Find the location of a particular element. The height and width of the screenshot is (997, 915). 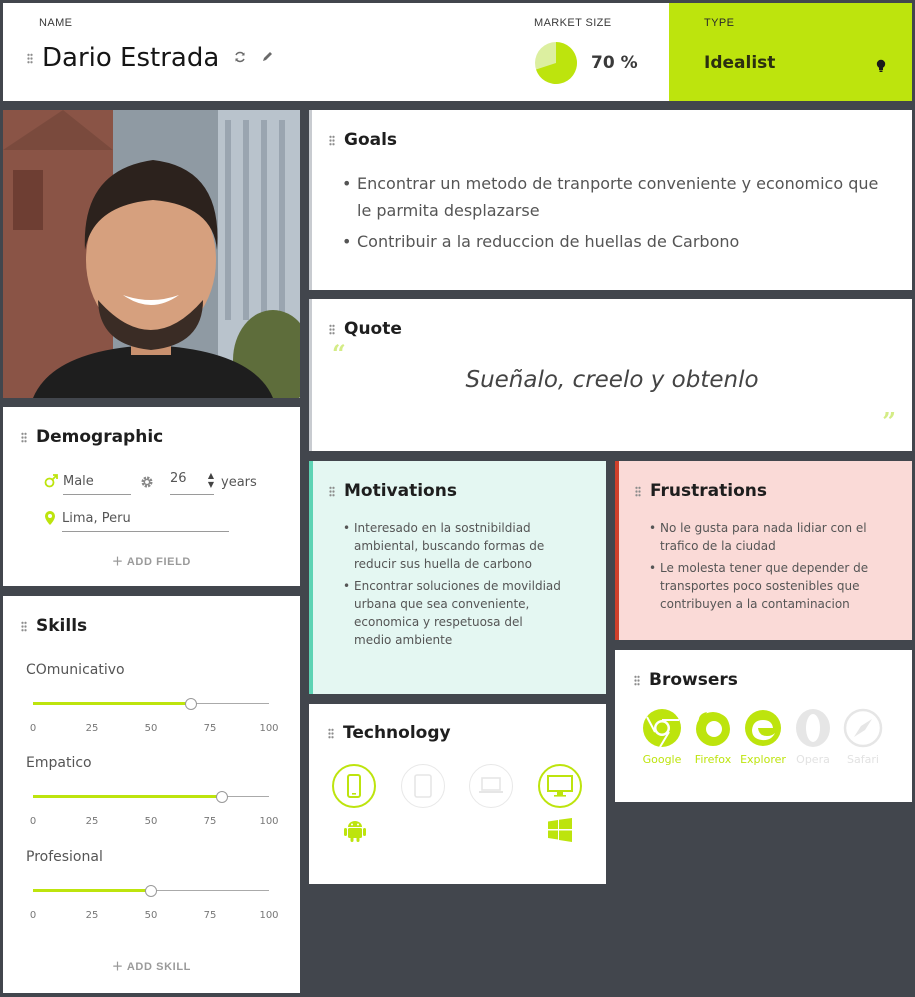

browser-firefox: Firefox is located at coordinates (713, 737).